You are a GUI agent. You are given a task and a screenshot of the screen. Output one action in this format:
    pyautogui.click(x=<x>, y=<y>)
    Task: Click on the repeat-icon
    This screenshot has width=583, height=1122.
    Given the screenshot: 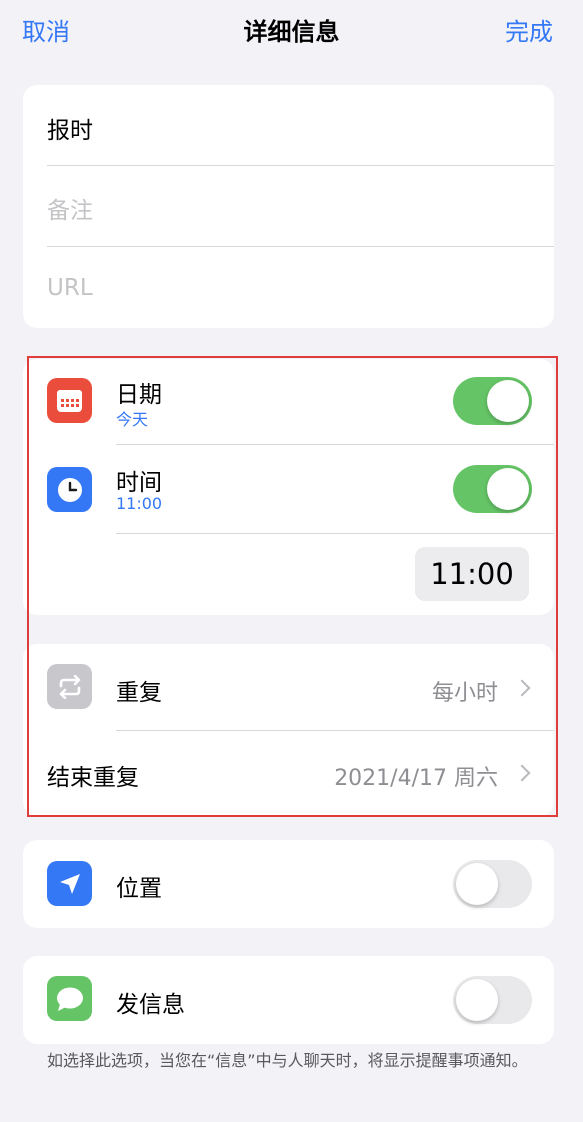 What is the action you would take?
    pyautogui.click(x=69, y=686)
    